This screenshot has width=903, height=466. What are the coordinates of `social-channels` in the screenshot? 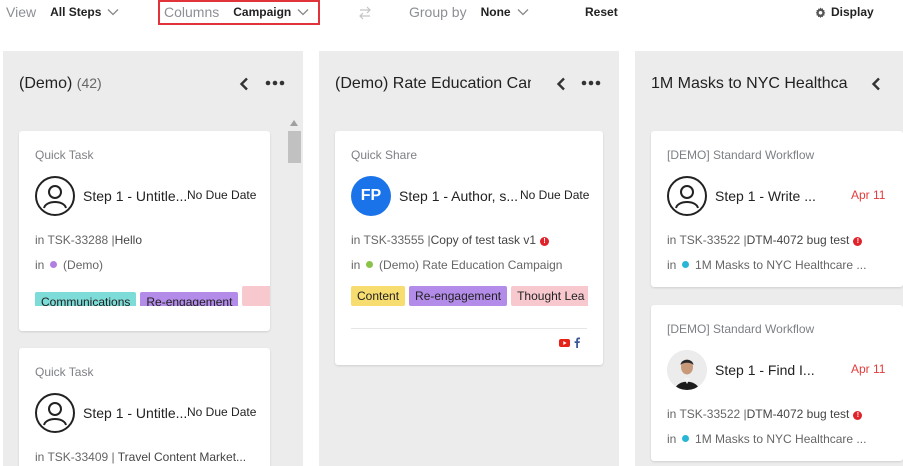 It's located at (569, 342).